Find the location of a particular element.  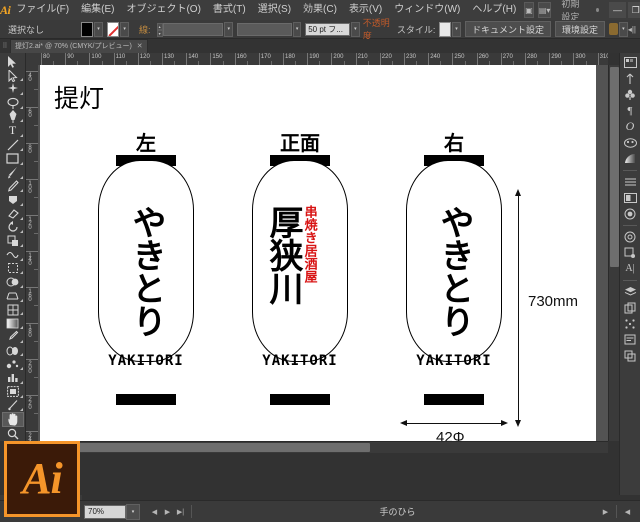

symbols-panel-icon is located at coordinates (630, 252).